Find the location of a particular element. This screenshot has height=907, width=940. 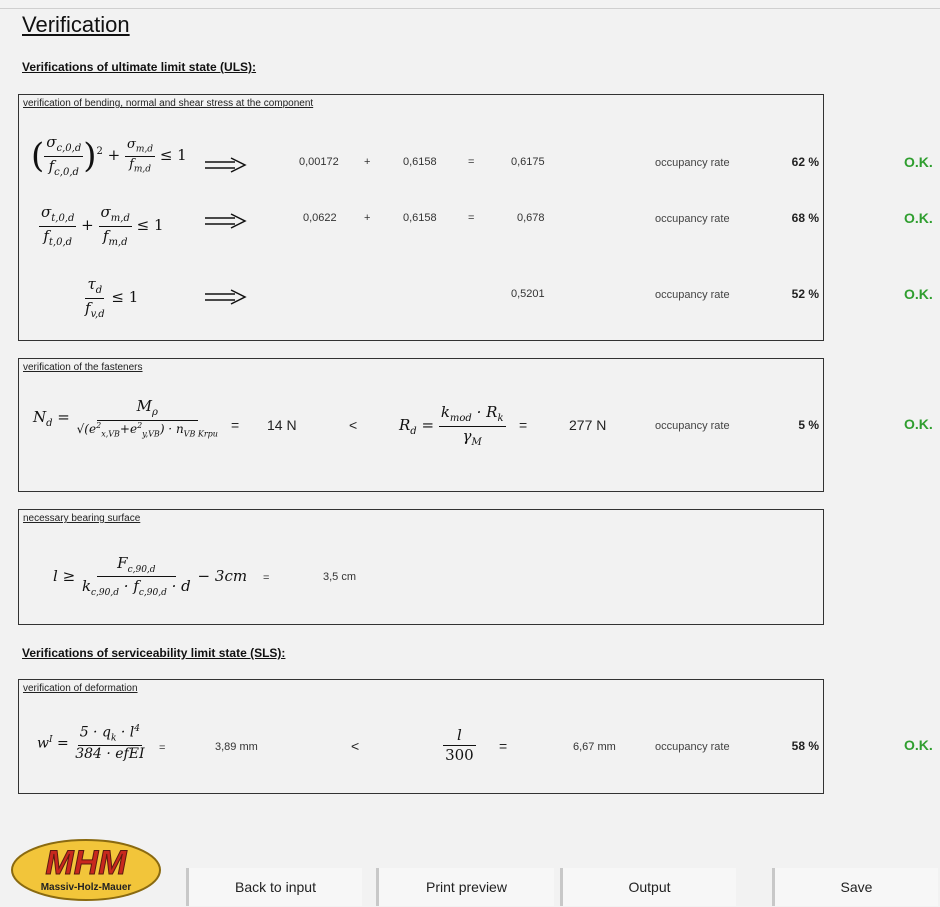

row1-status: O.K. is located at coordinates (918, 162).